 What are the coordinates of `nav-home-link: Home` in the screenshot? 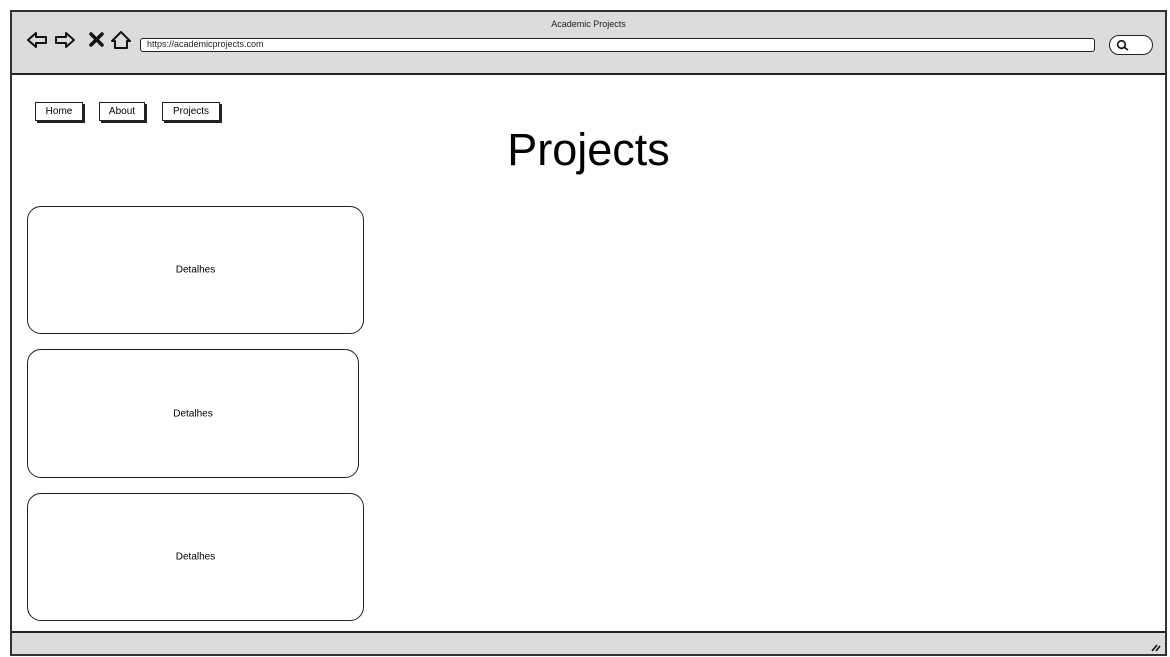 It's located at (59, 111).